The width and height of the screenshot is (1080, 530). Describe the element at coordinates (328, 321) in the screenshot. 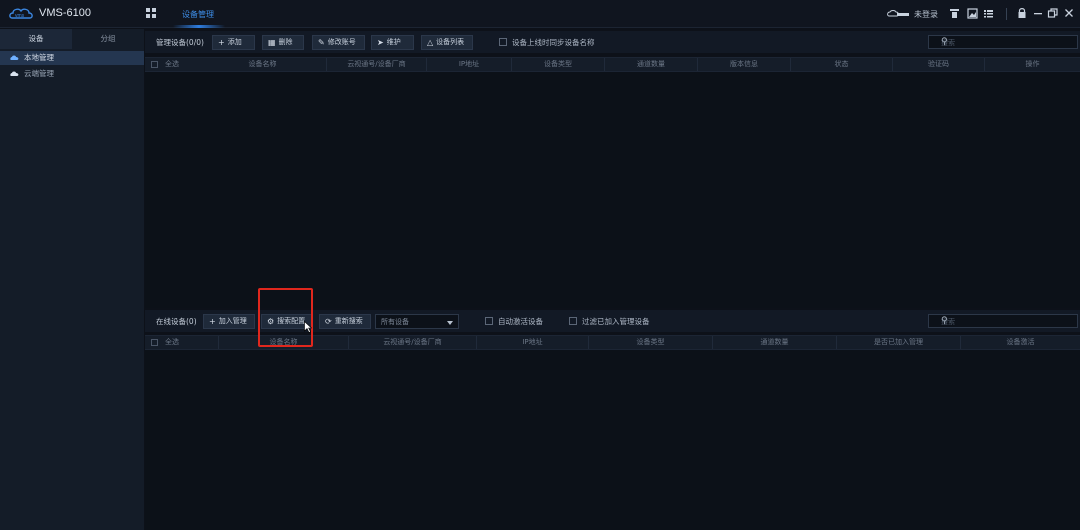

I see `refresh-icon: ⟳` at that location.